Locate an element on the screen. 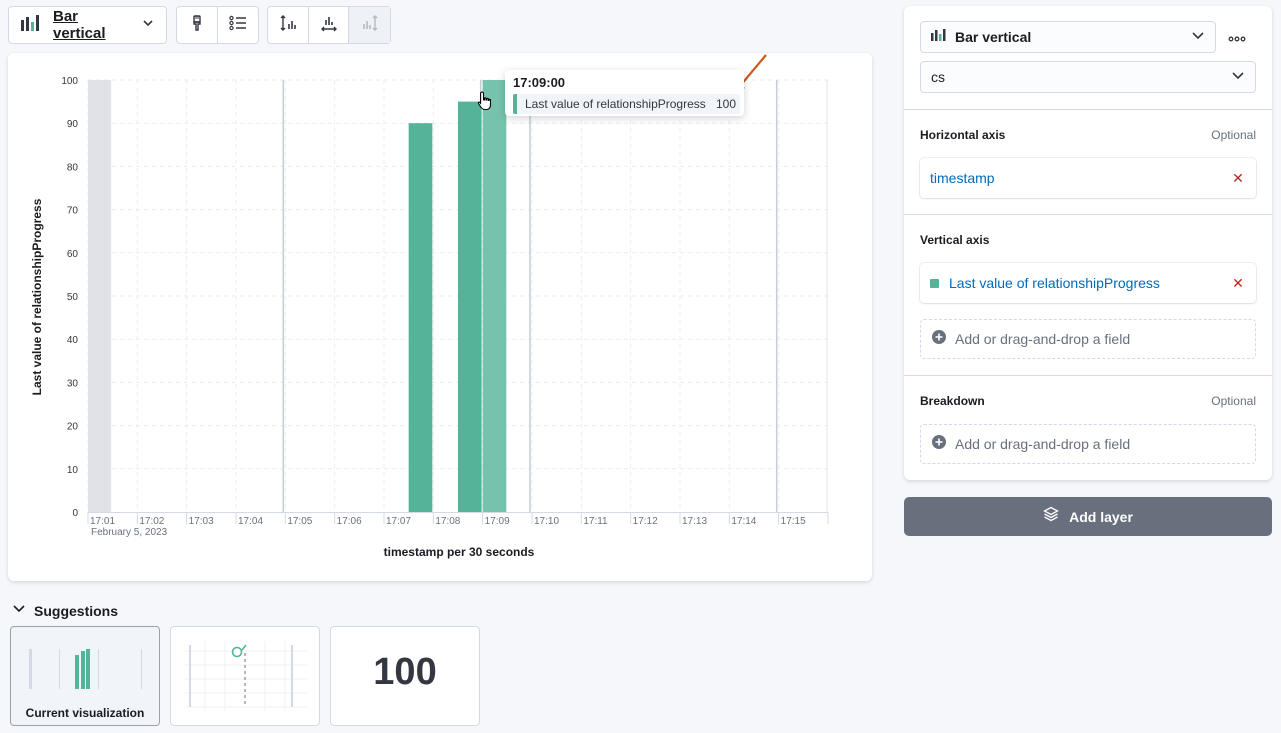  y-tick-label: 70 is located at coordinates (73, 211).